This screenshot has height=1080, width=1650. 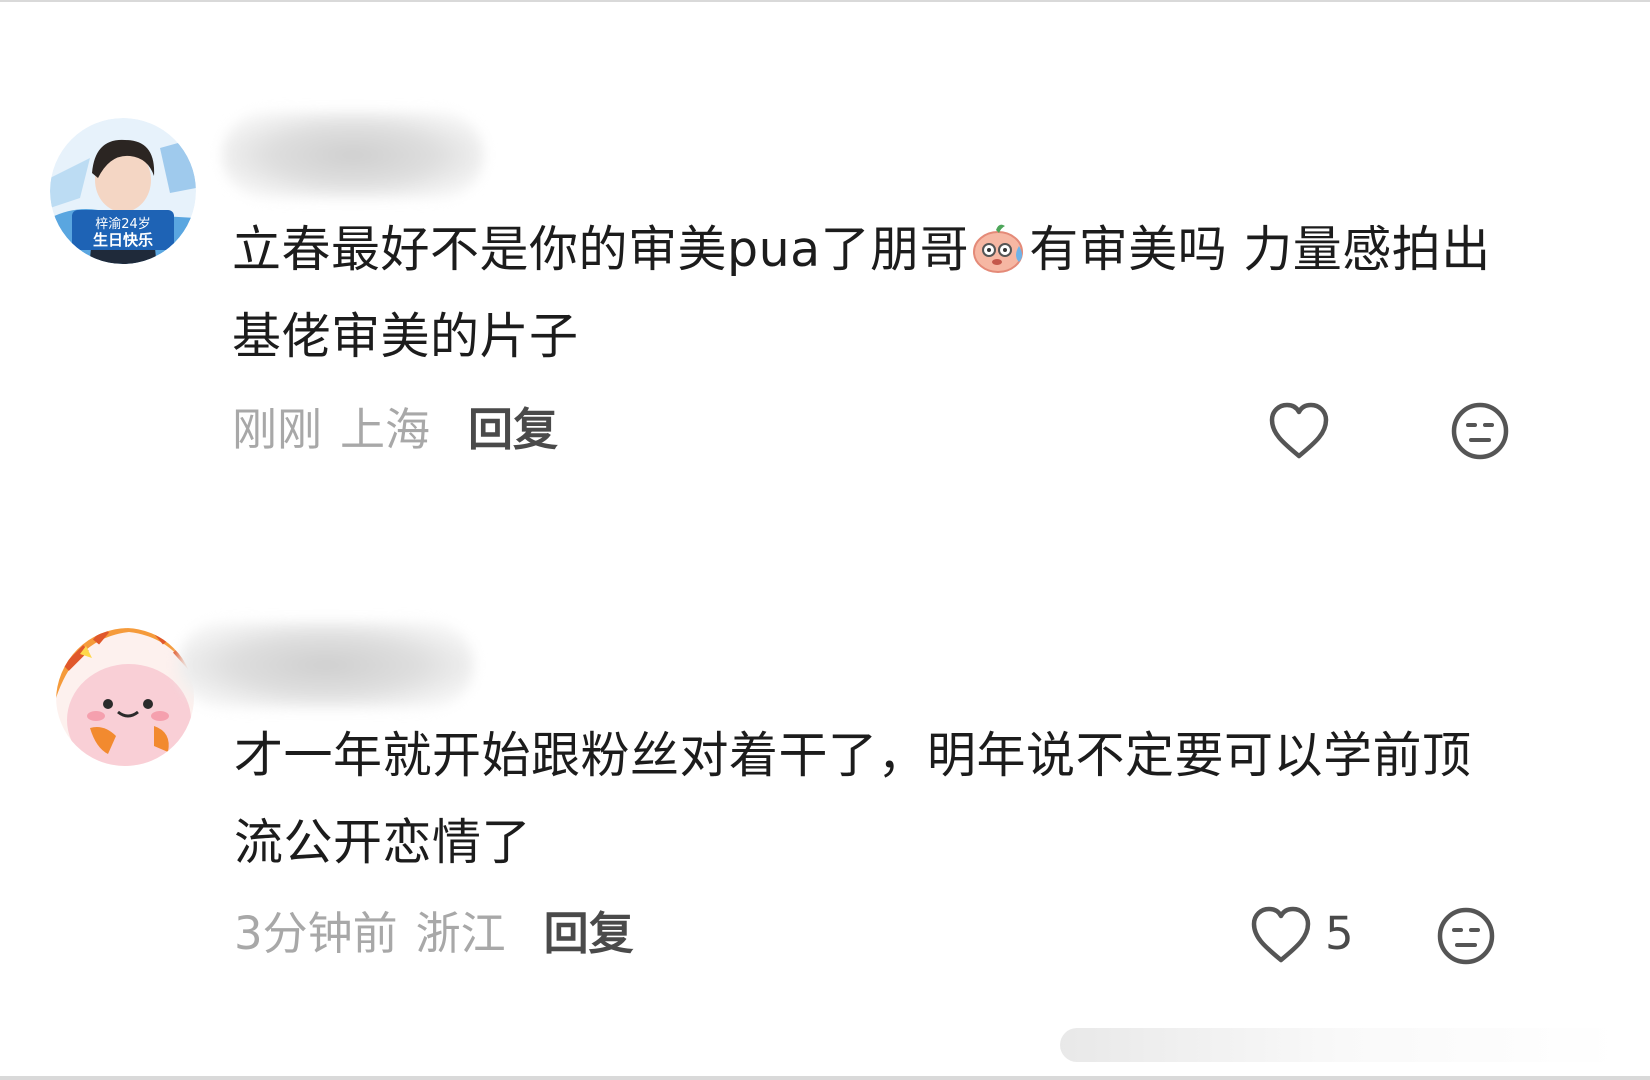 I want to click on top-divider, so click(x=825, y=1).